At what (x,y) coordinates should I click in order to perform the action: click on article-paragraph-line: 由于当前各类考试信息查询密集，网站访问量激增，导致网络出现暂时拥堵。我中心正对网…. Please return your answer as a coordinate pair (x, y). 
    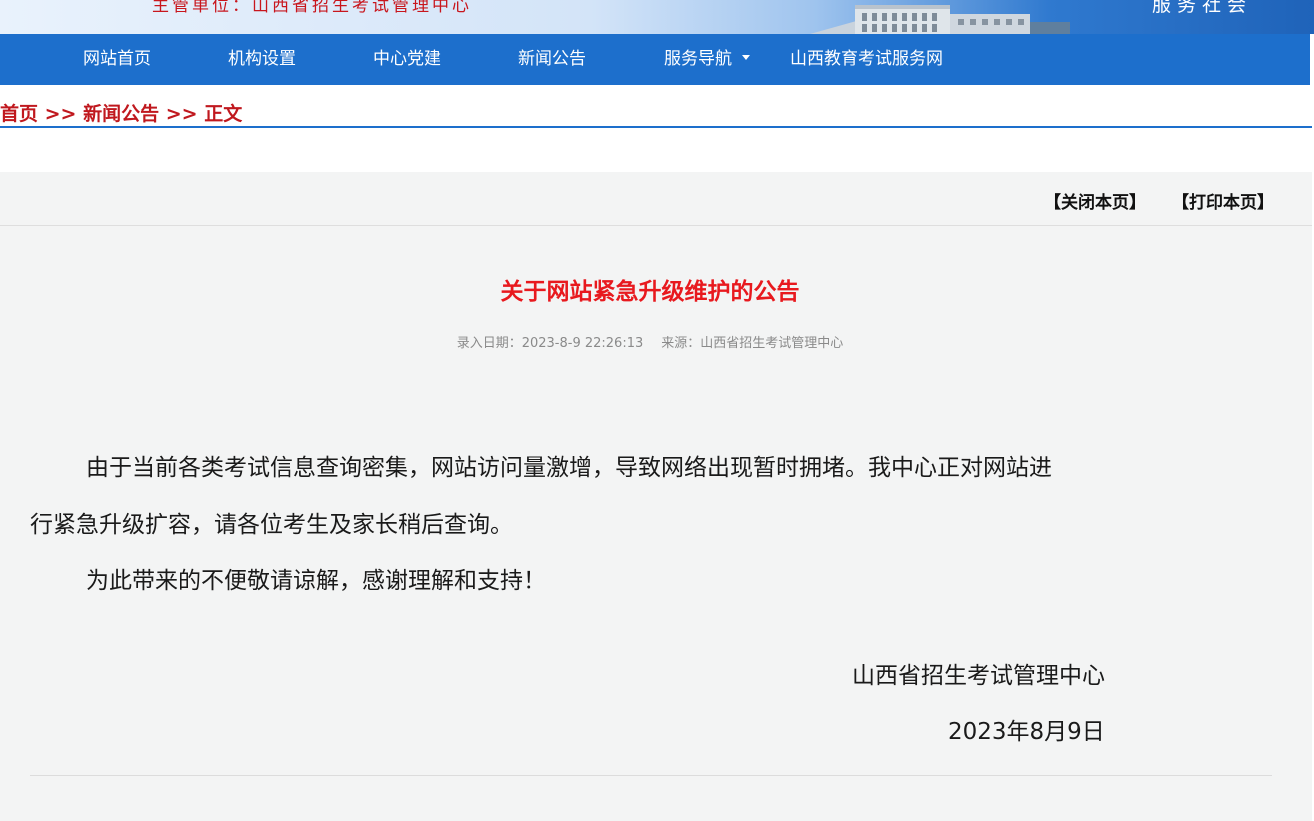
    Looking at the image, I should click on (569, 468).